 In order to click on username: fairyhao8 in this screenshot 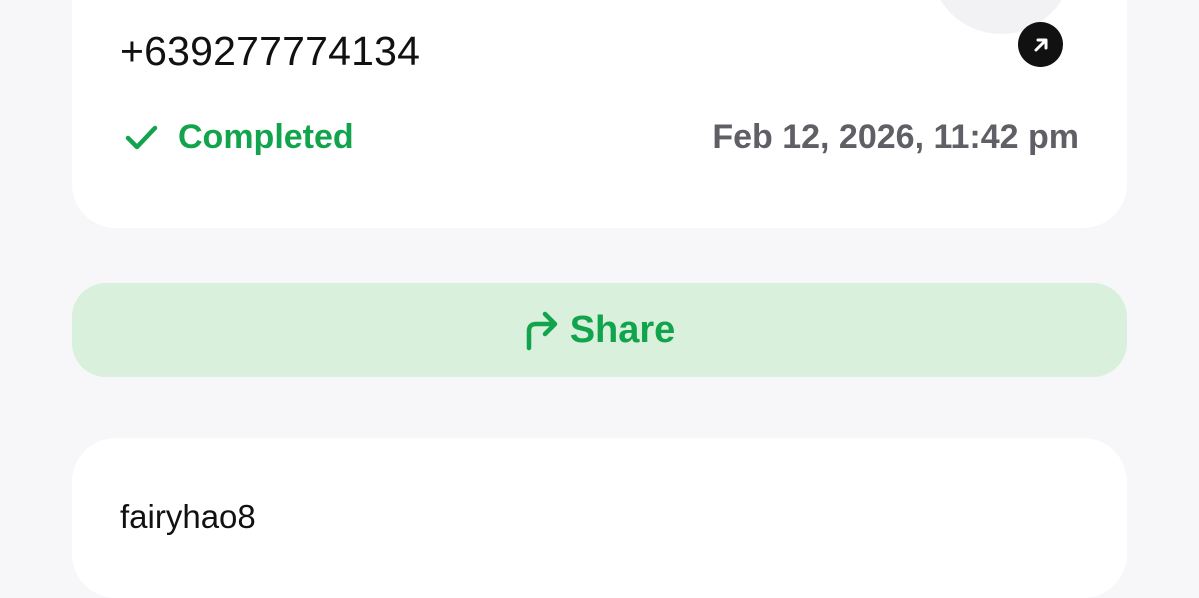, I will do `click(188, 516)`.